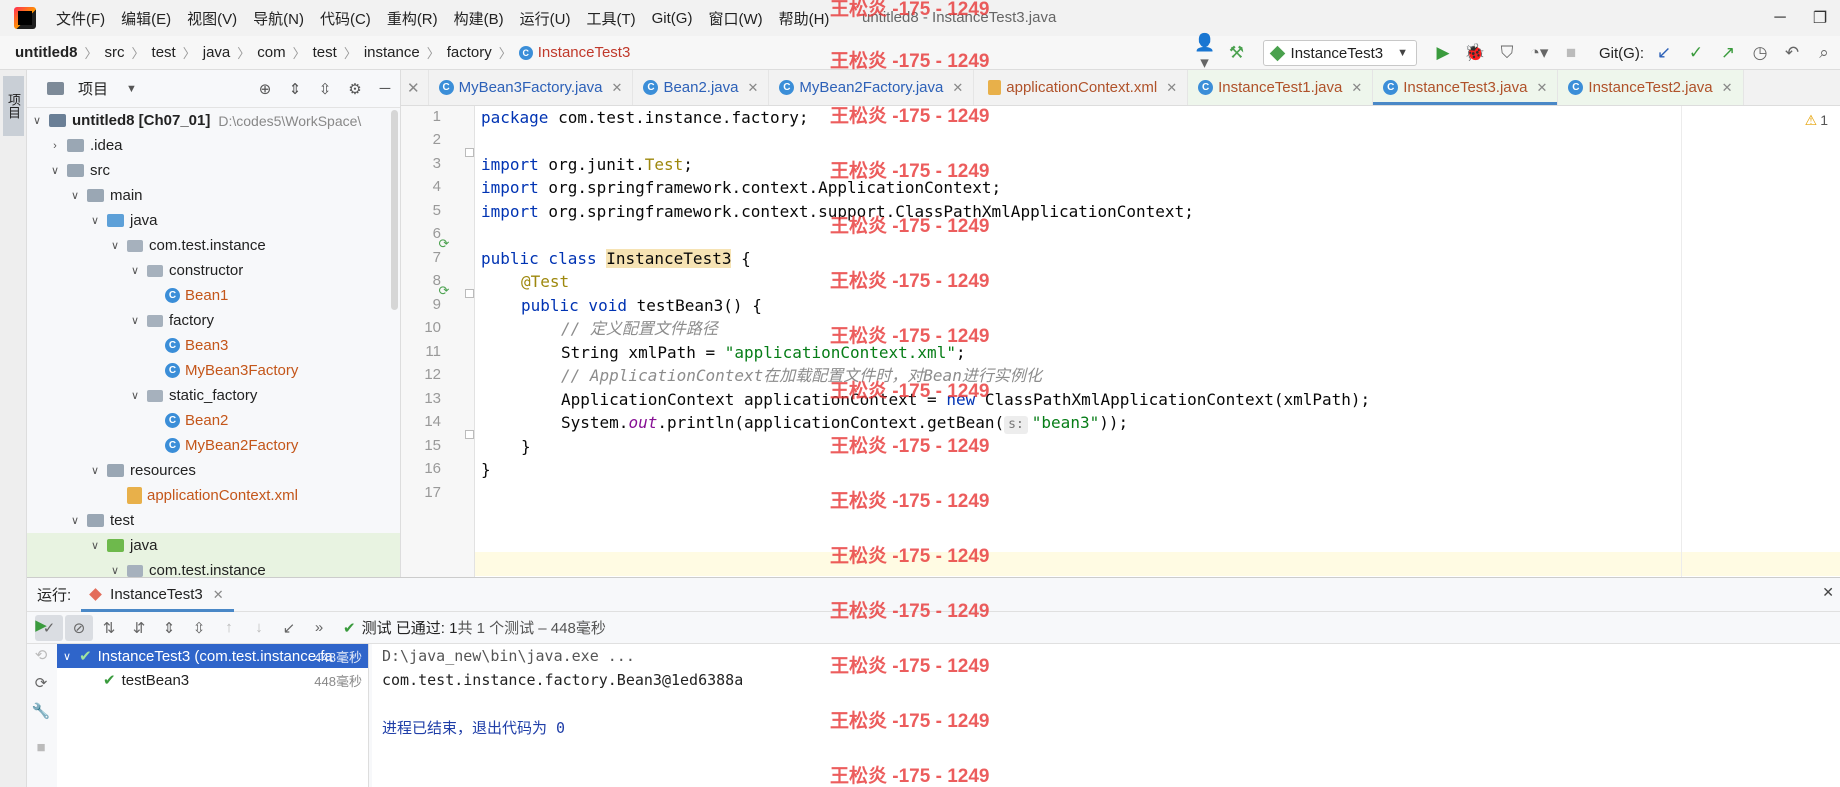 The width and height of the screenshot is (1840, 787). Describe the element at coordinates (139, 628) in the screenshot. I see `sort-duration-icon: ⇵` at that location.